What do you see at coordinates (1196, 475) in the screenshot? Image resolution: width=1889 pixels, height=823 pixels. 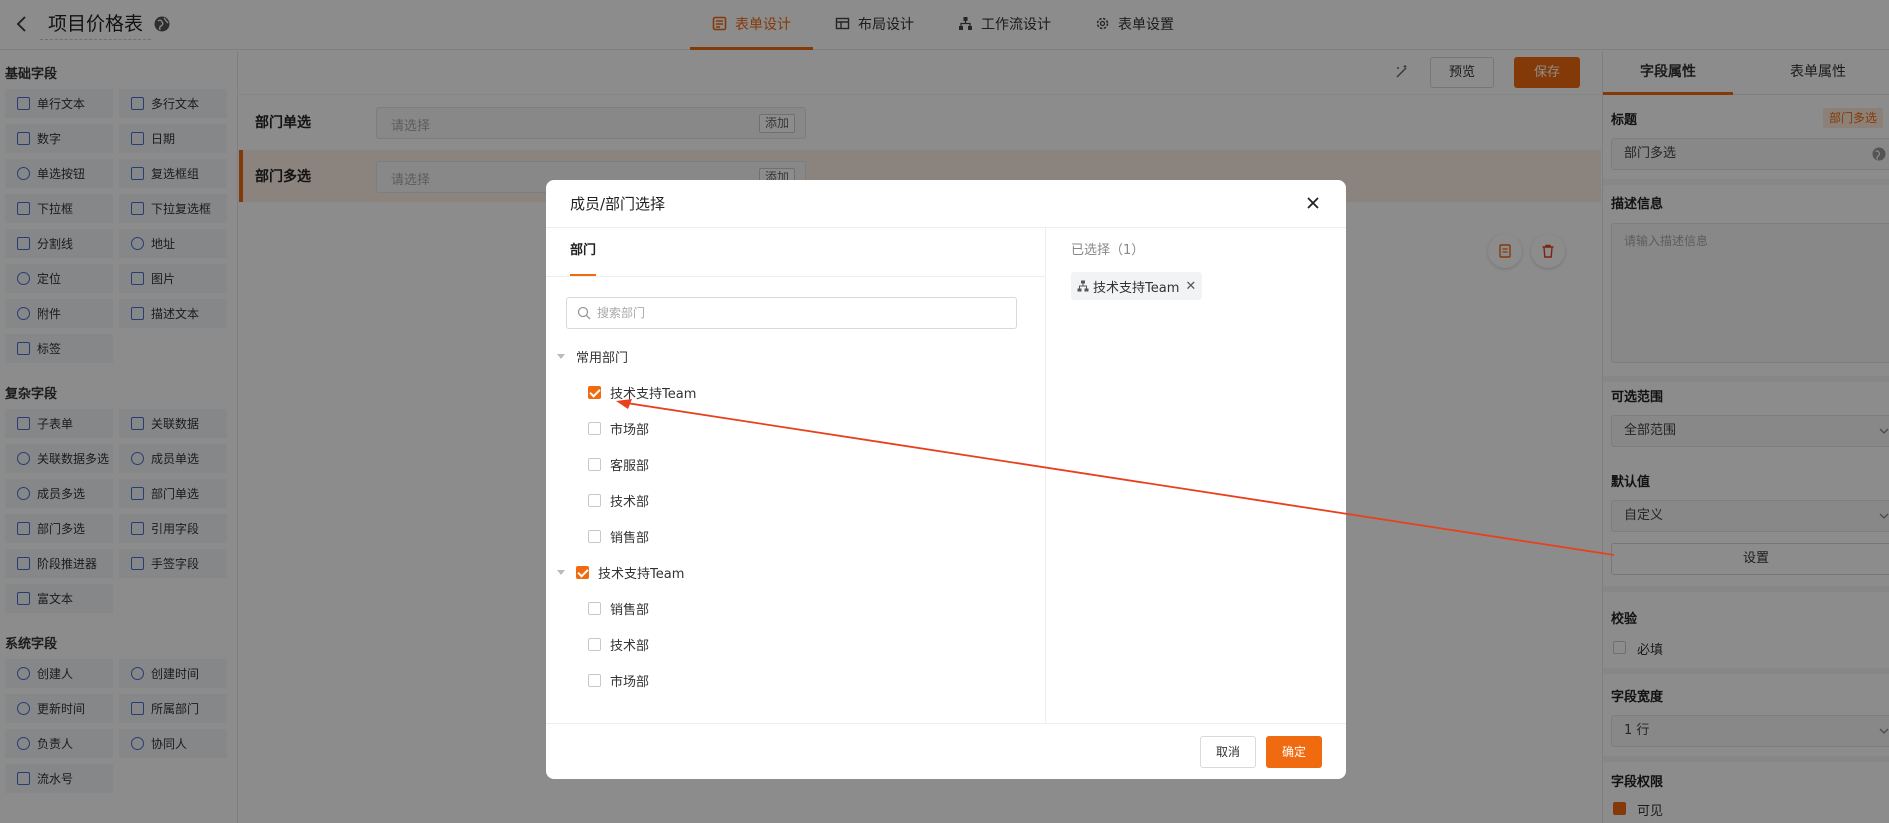 I see `selected-items-pane: 已选择（1） 技术支持Team ✕` at bounding box center [1196, 475].